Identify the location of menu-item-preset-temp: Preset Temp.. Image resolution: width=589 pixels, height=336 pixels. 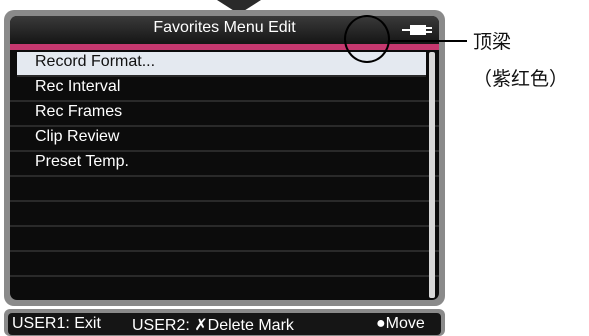
(224, 164).